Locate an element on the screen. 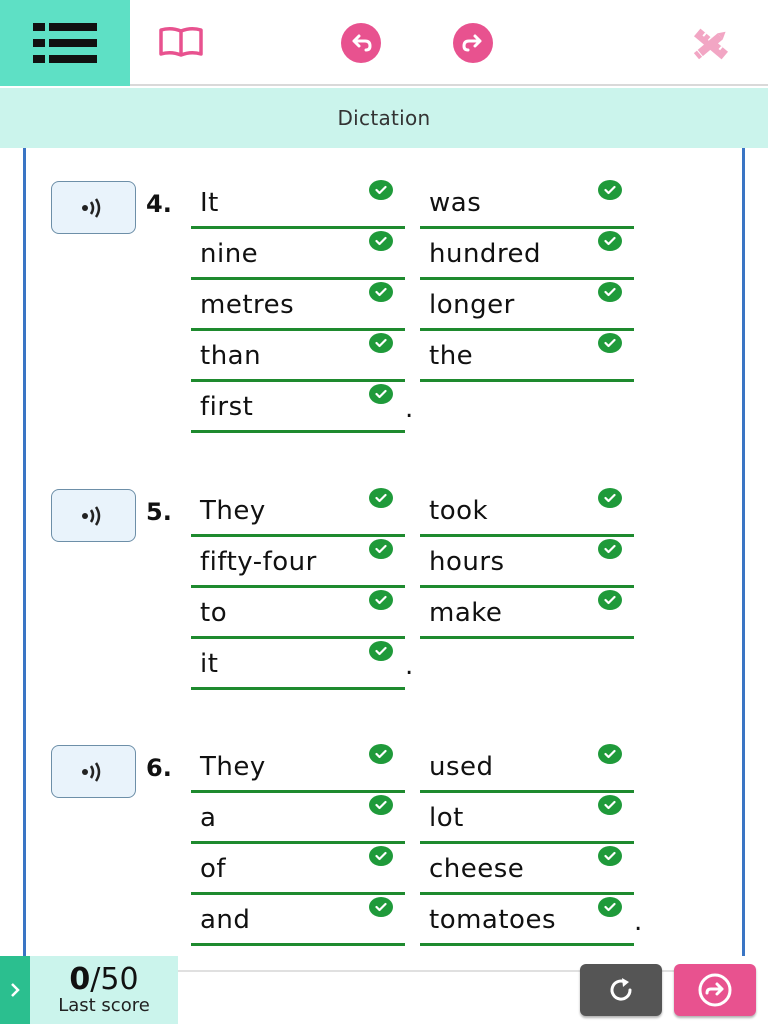 Image resolution: width=768 pixels, height=1024 pixels. answer-field: to is located at coordinates (298, 613).